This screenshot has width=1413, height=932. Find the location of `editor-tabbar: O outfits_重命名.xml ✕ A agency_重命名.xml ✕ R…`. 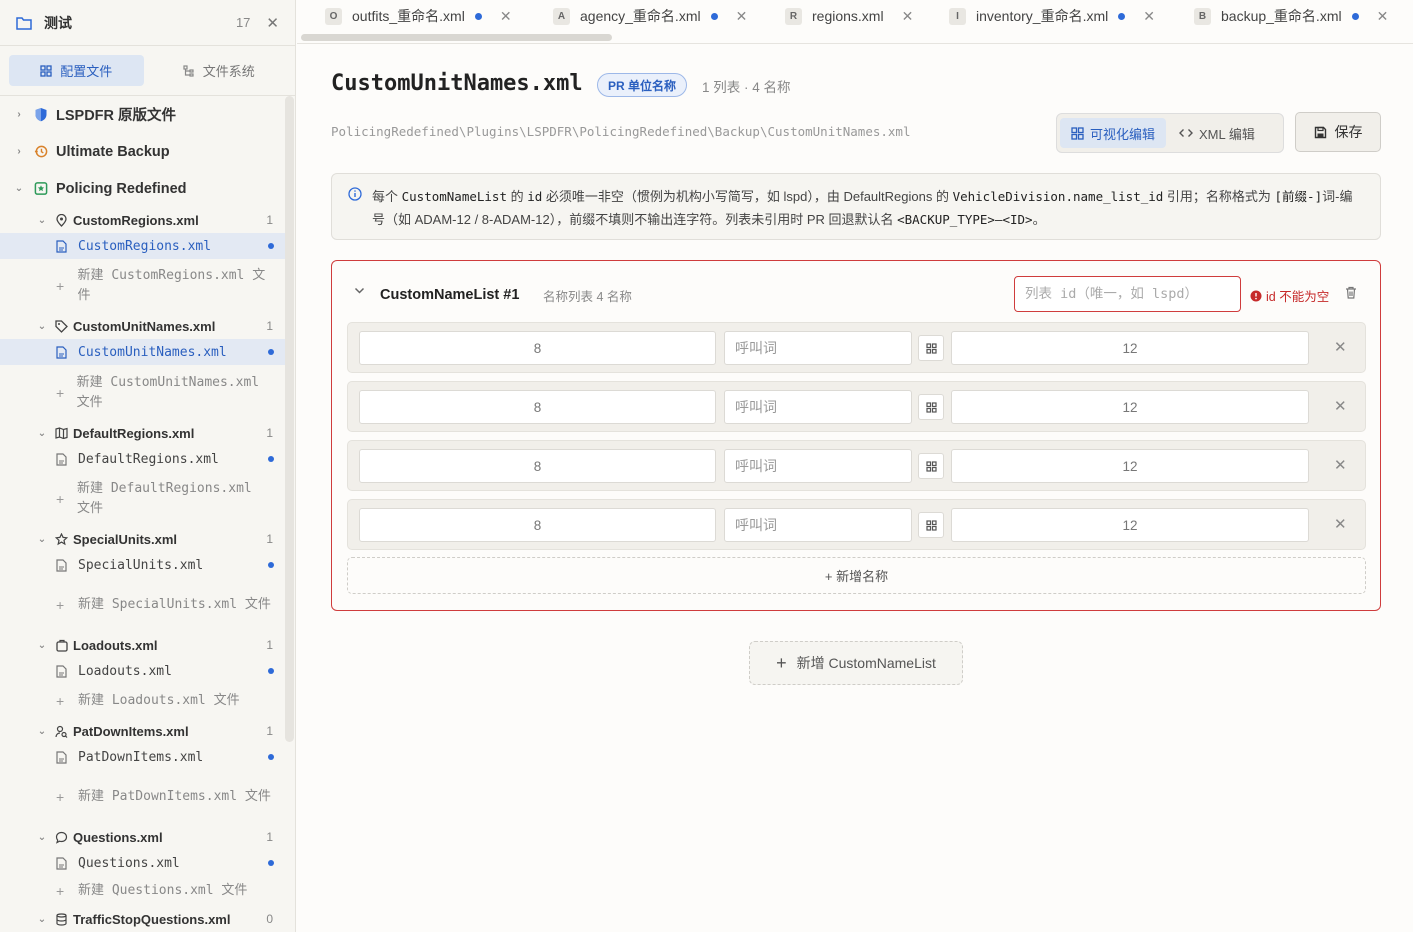

editor-tabbar: O outfits_重命名.xml ✕ A agency_重命名.xml ✕ R… is located at coordinates (855, 22).